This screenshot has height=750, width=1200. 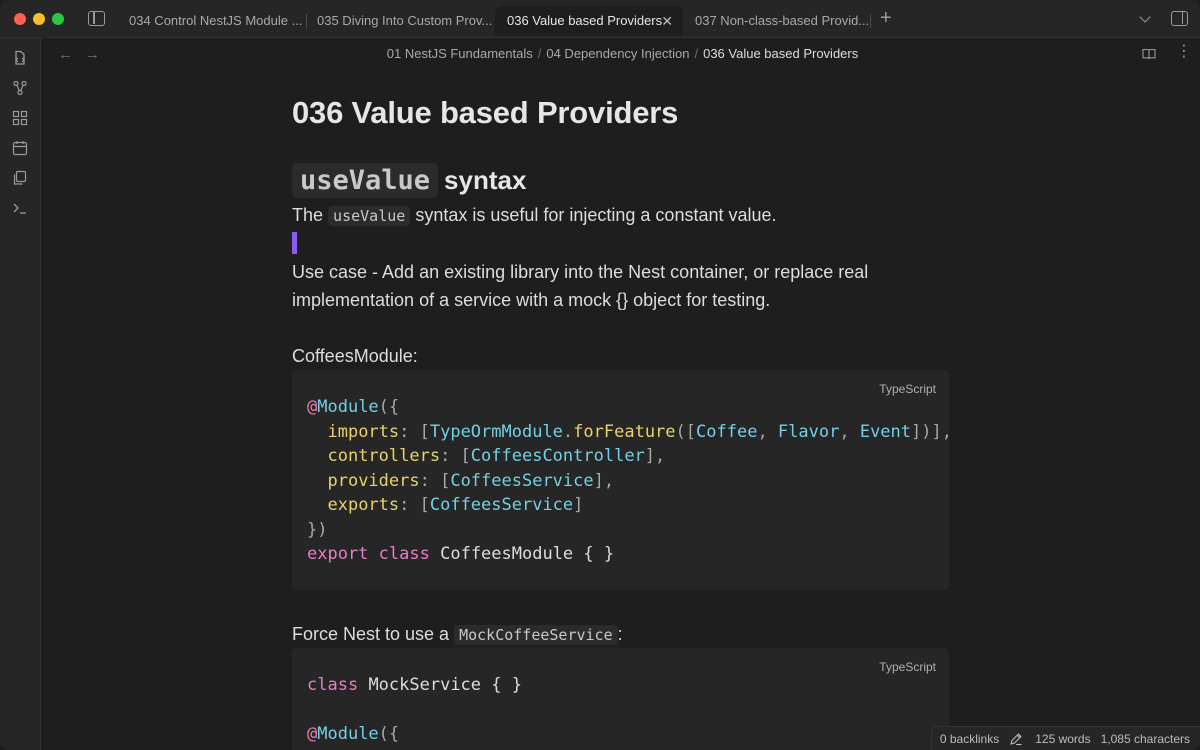 What do you see at coordinates (1145, 738) in the screenshot?
I see `character-count: 1,085 characters` at bounding box center [1145, 738].